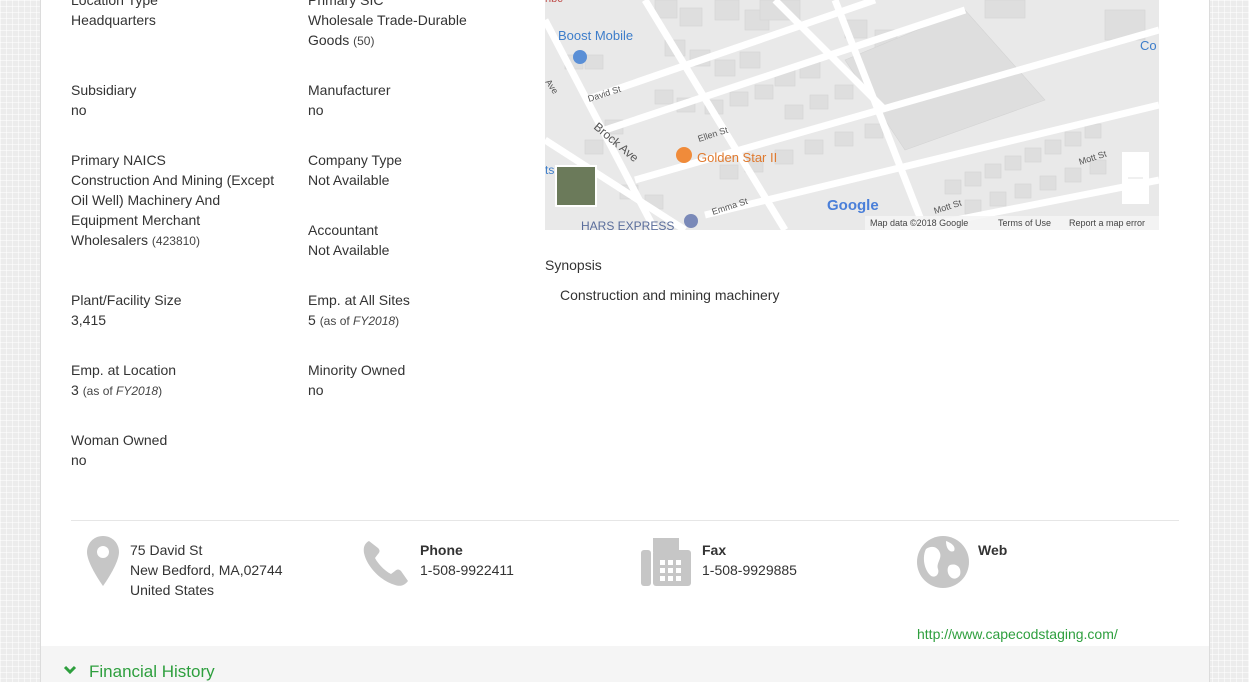 This screenshot has width=1249, height=682. I want to click on field-company-type: Company Type Not Available, so click(355, 170).